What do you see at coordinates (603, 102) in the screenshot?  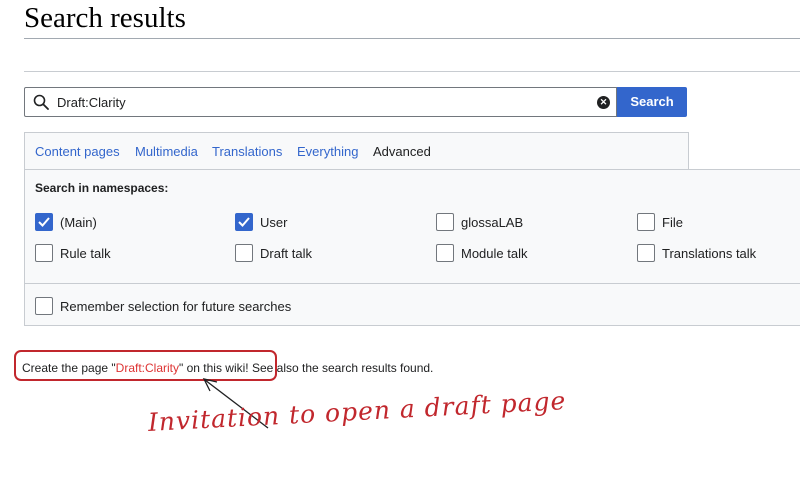 I see `clear-icon: ✕` at bounding box center [603, 102].